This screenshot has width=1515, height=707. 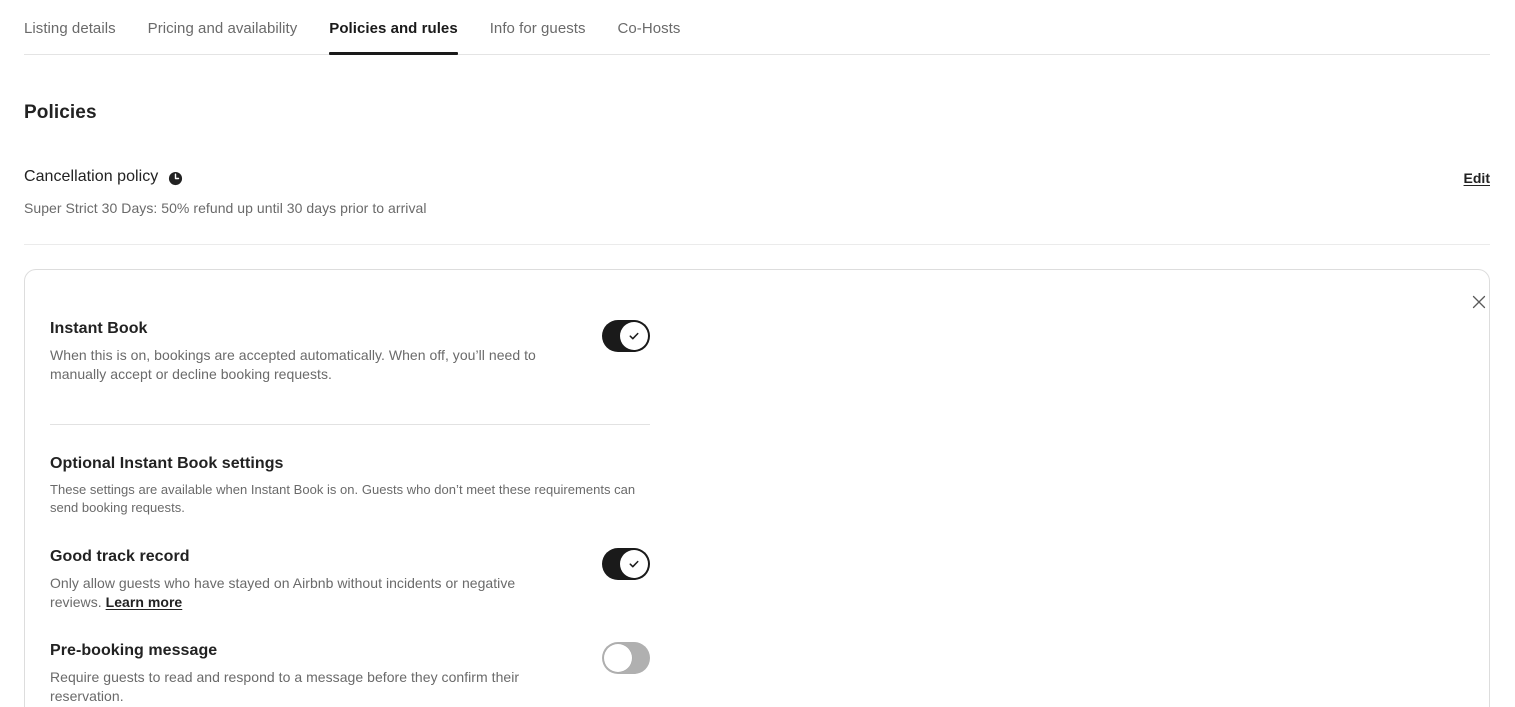 What do you see at coordinates (120, 556) in the screenshot?
I see `setting-good-track-record-title: Good track record` at bounding box center [120, 556].